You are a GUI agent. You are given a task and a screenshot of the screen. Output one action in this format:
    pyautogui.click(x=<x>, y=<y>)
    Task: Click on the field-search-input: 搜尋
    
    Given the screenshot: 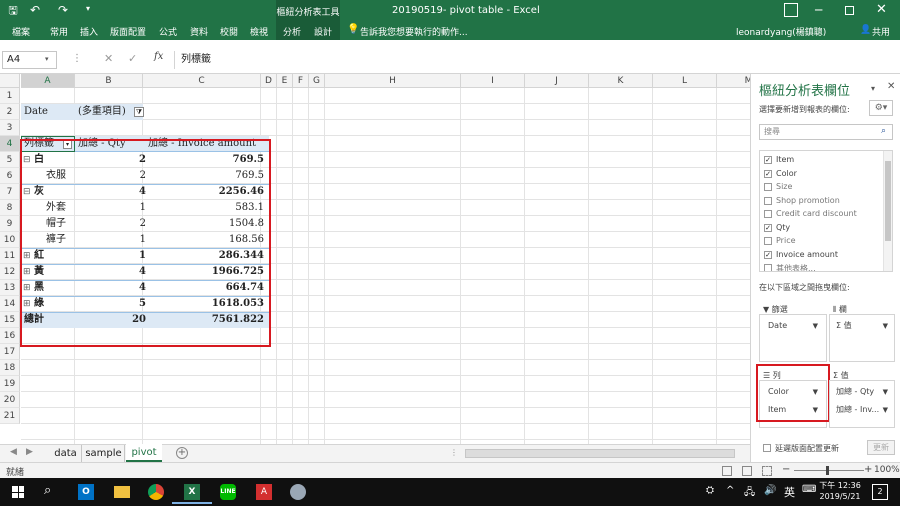 What is the action you would take?
    pyautogui.click(x=826, y=132)
    